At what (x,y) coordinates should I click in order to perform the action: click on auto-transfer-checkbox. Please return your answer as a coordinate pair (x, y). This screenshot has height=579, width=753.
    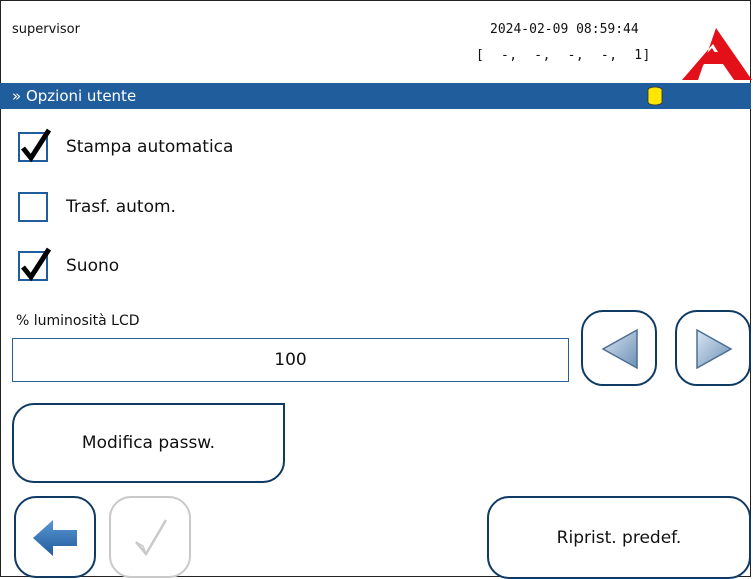
    Looking at the image, I should click on (33, 207).